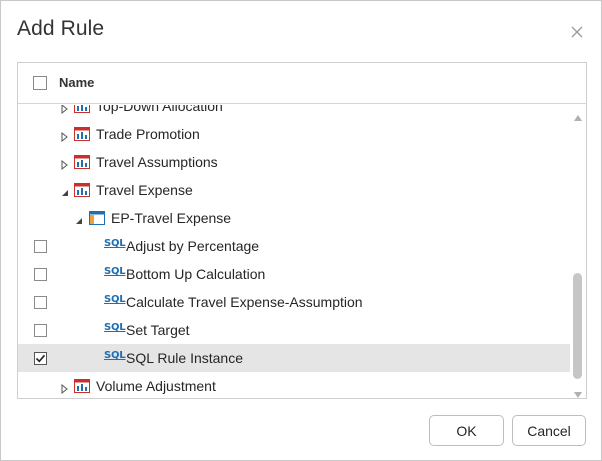 The image size is (602, 461). I want to click on tree-row-label: EP-Travel Expense, so click(171, 218).